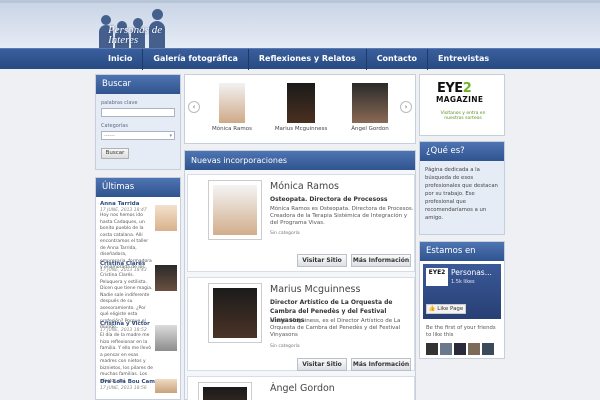  What do you see at coordinates (406, 107) in the screenshot?
I see `chevron-right-icon: ›` at bounding box center [406, 107].